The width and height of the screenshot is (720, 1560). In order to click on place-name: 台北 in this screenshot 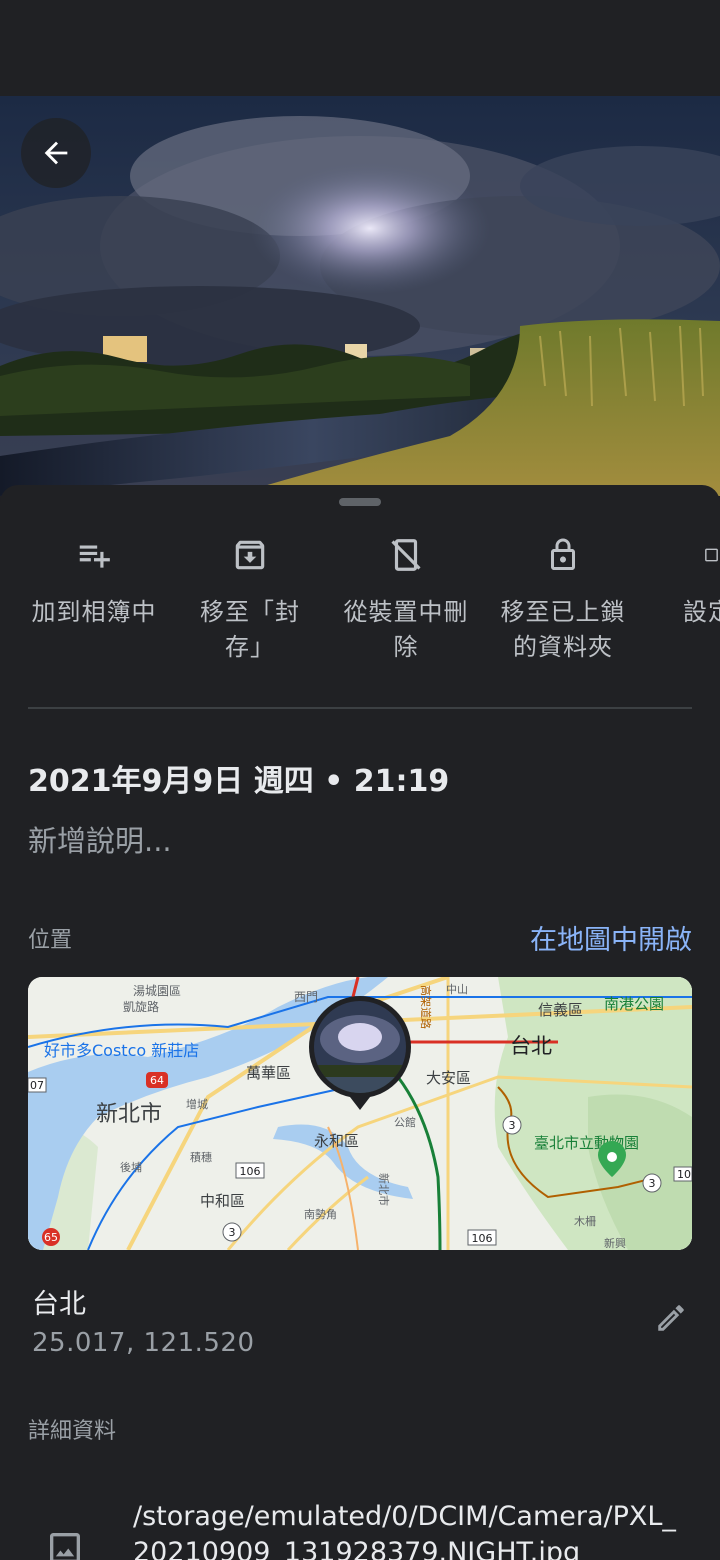, I will do `click(59, 1304)`.